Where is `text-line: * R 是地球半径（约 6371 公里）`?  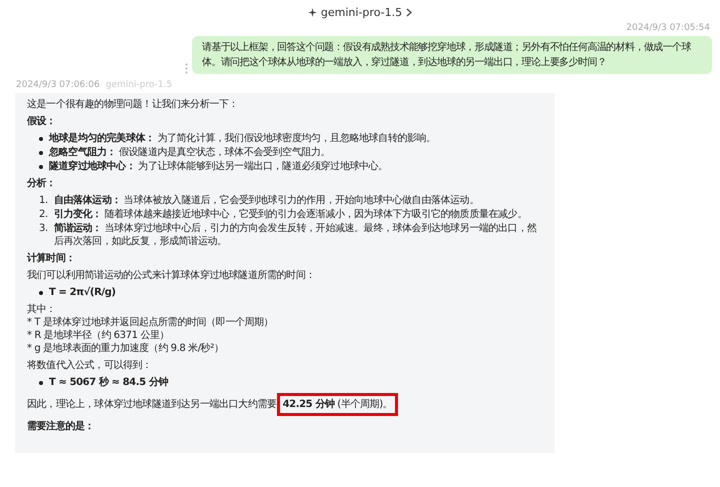
text-line: * R 是地球半径（约 6371 公里） is located at coordinates (98, 335).